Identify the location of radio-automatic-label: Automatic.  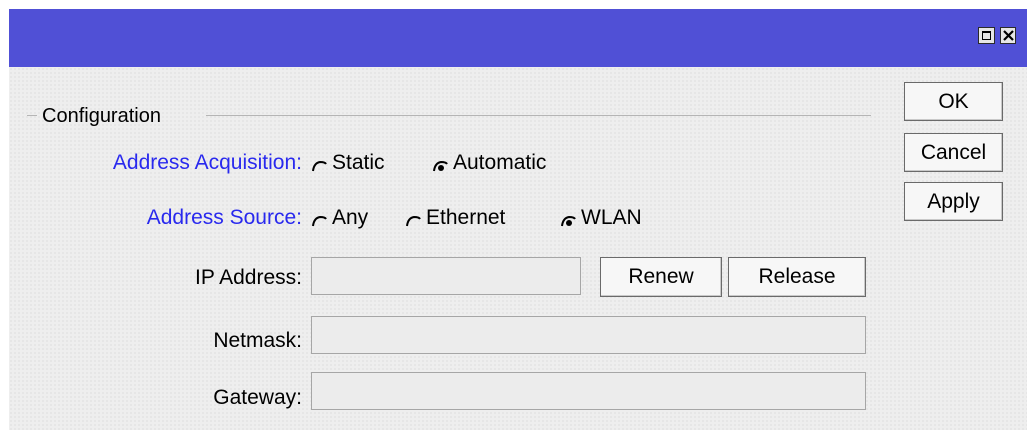
(500, 162).